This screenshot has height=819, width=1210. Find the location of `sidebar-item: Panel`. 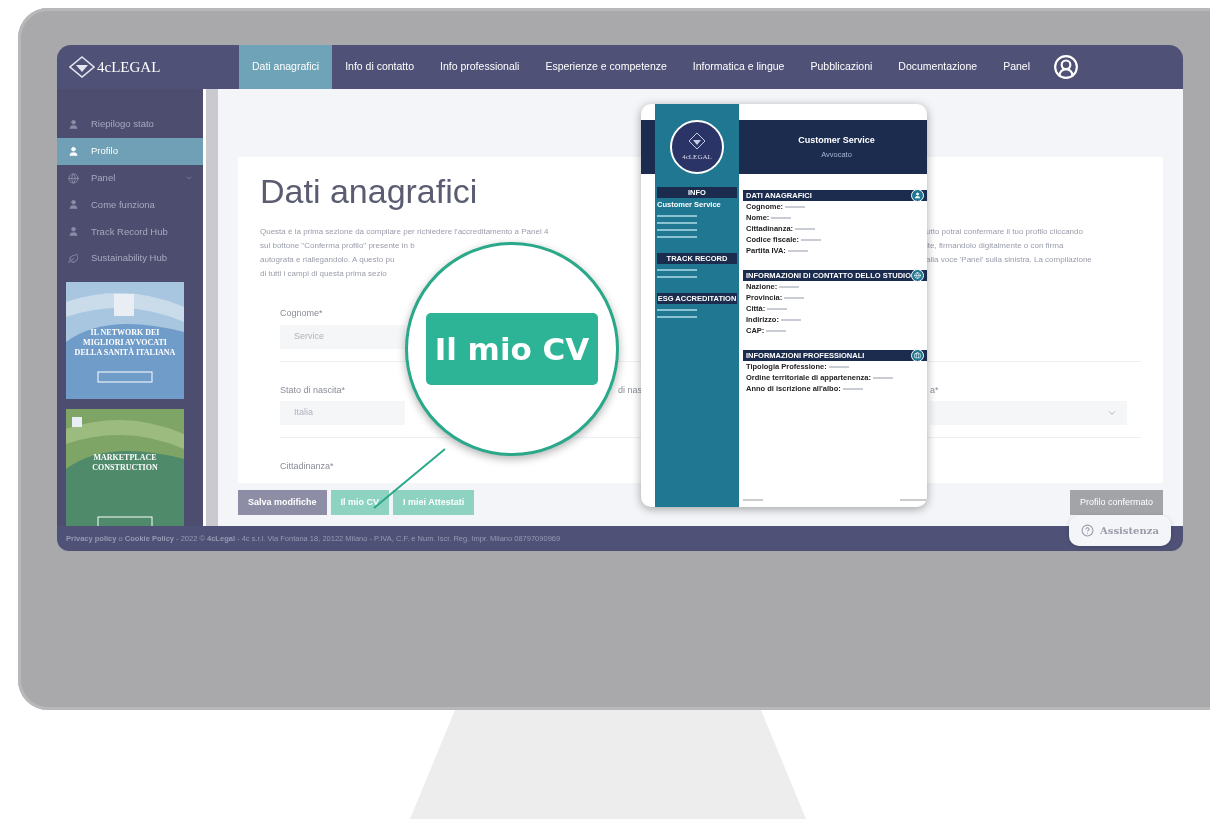

sidebar-item: Panel is located at coordinates (130, 178).